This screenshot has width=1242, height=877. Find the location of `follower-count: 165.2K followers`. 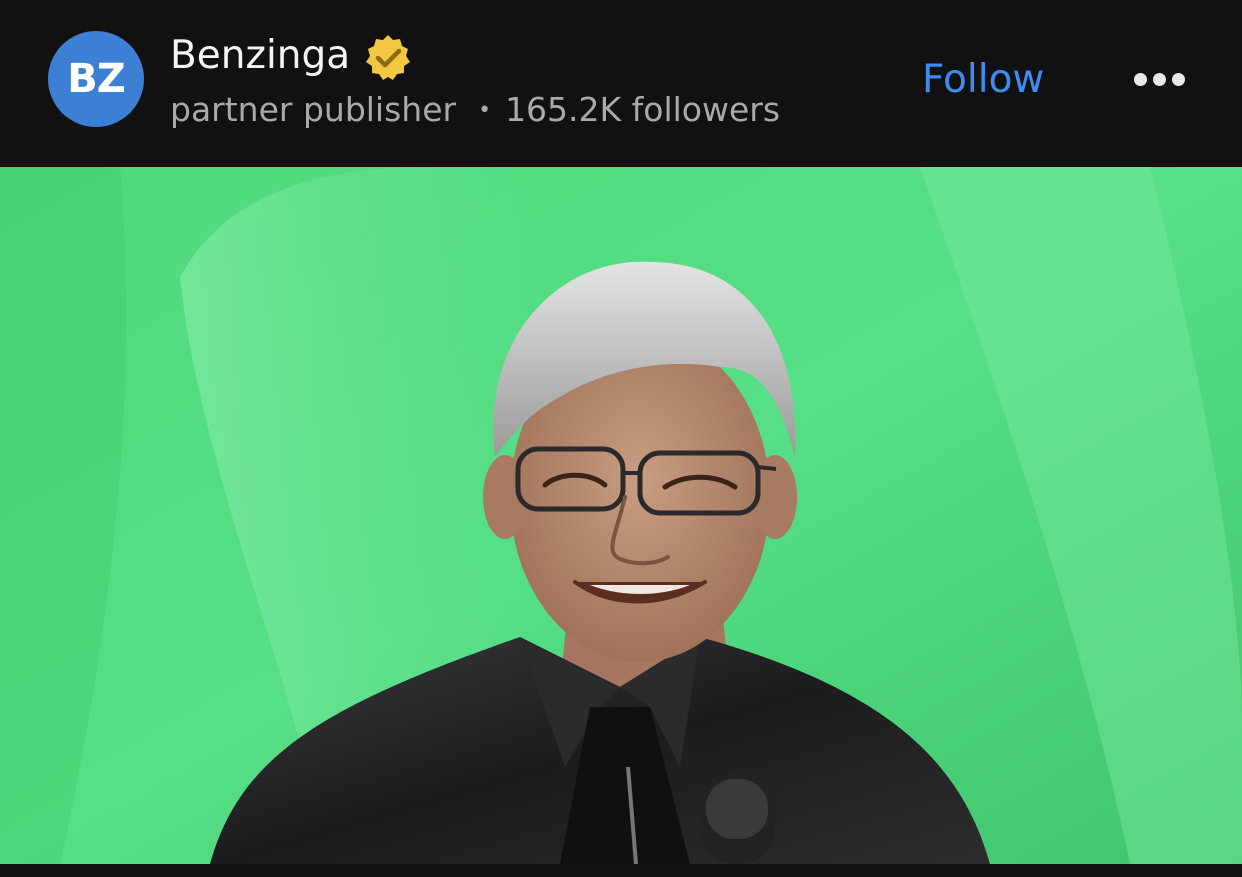

follower-count: 165.2K followers is located at coordinates (643, 109).